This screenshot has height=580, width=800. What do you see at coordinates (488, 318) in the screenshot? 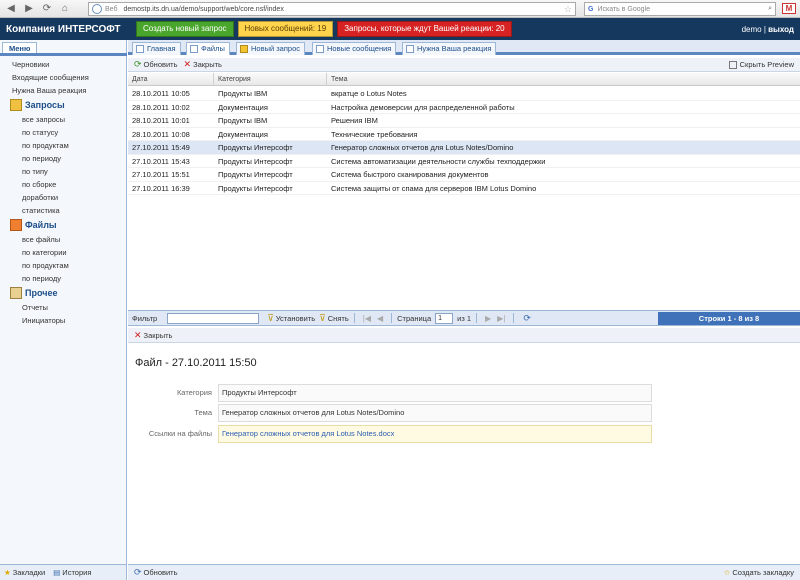
I see `next-page-icon: ▶` at bounding box center [488, 318].